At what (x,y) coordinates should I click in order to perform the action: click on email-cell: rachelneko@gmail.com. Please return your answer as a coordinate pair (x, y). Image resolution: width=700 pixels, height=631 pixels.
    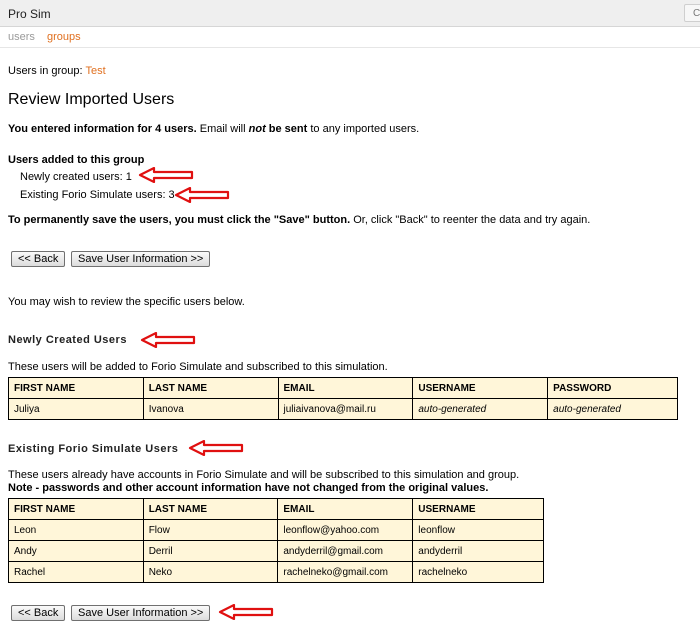
    Looking at the image, I should click on (345, 572).